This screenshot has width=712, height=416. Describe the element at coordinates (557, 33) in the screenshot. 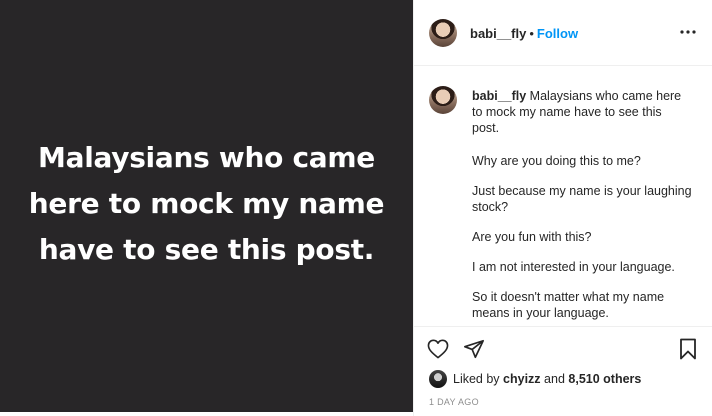

I see `follow-button: Follow` at that location.